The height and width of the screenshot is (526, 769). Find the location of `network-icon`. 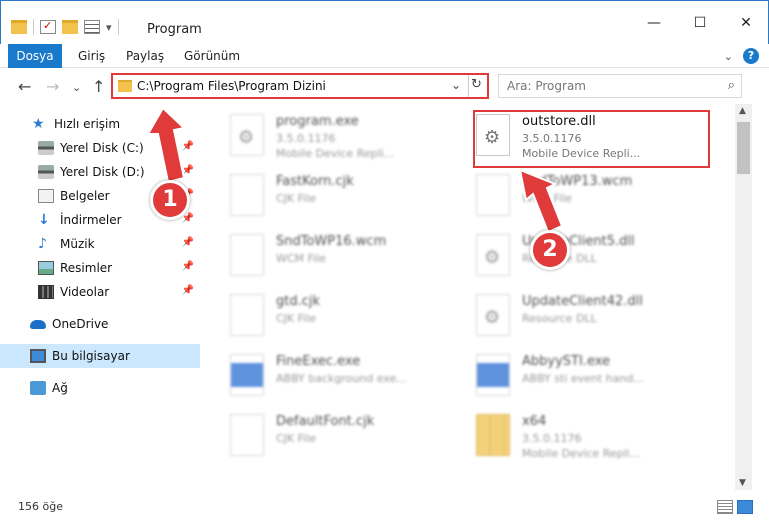

network-icon is located at coordinates (38, 388).